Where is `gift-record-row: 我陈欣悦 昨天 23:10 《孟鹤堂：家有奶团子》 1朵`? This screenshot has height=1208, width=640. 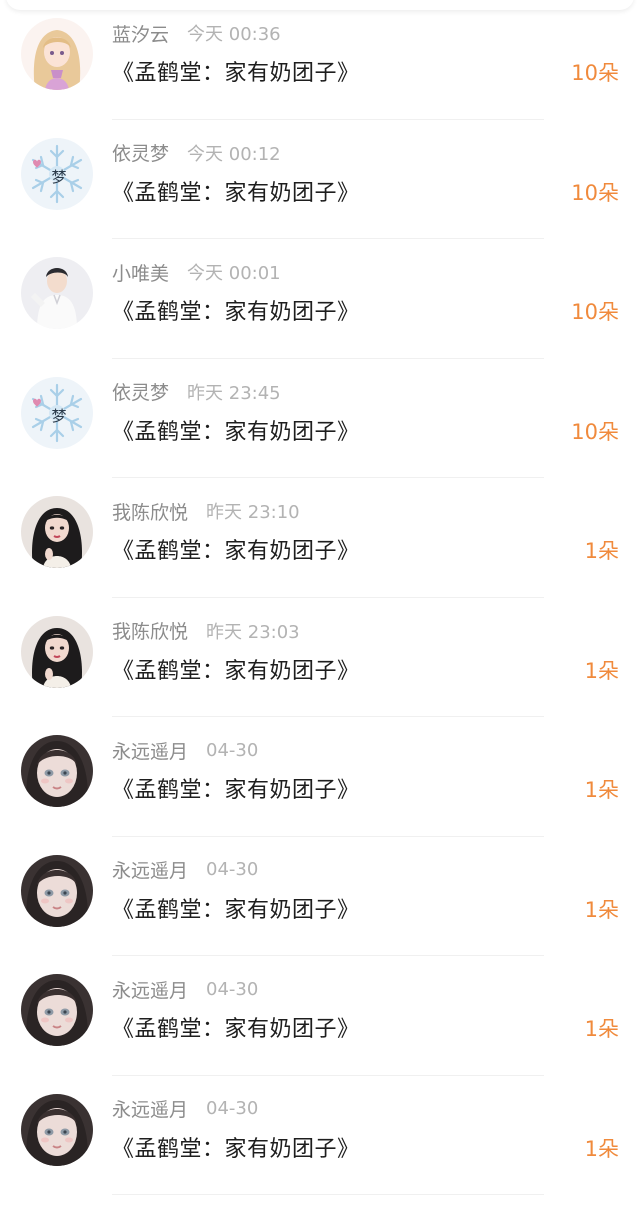
gift-record-row: 我陈欣悦 昨天 23:10 《孟鹤堂：家有奶团子》 1朵 is located at coordinates (320, 538).